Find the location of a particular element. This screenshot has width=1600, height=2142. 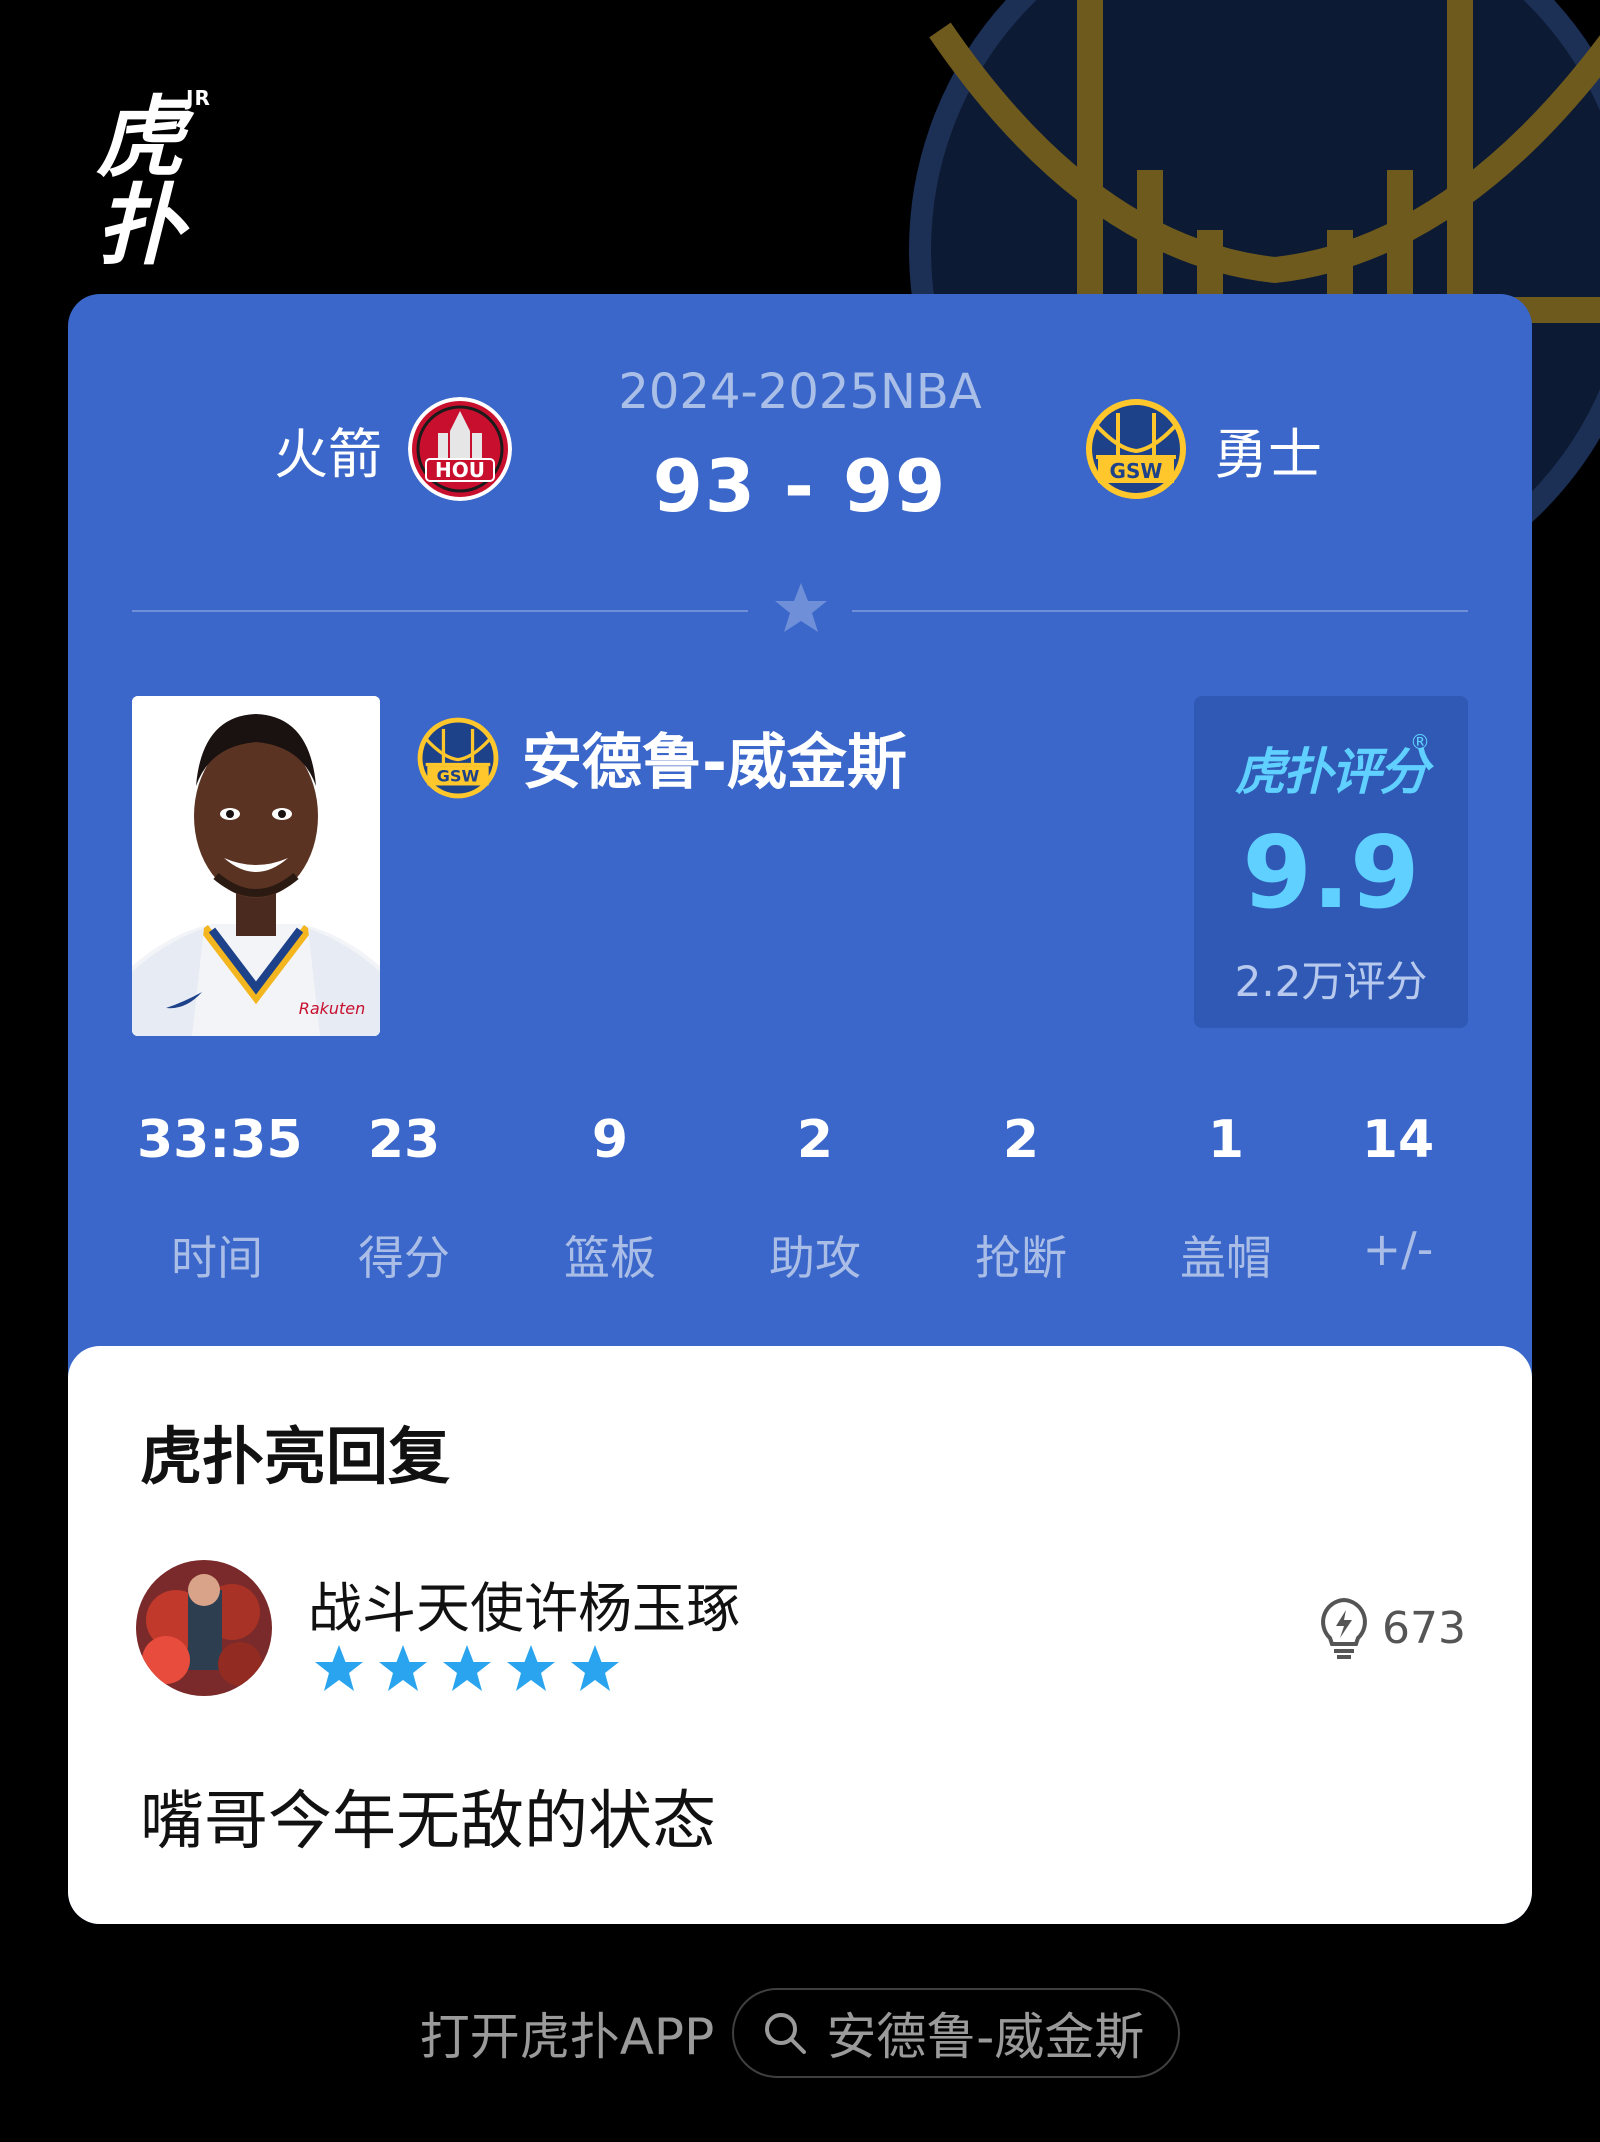

away-team-name: 勇士 is located at coordinates (1268, 454).